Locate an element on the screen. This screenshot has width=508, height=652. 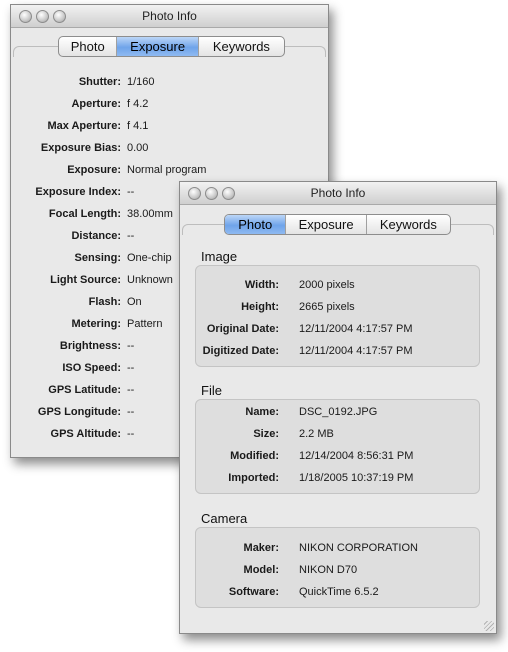
info-row-height: Height: 2665 pixels is located at coordinates (337, 308).